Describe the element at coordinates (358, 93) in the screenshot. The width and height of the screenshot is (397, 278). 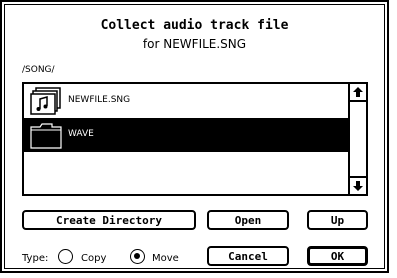
I see `scroll-up-arrow-icon` at that location.